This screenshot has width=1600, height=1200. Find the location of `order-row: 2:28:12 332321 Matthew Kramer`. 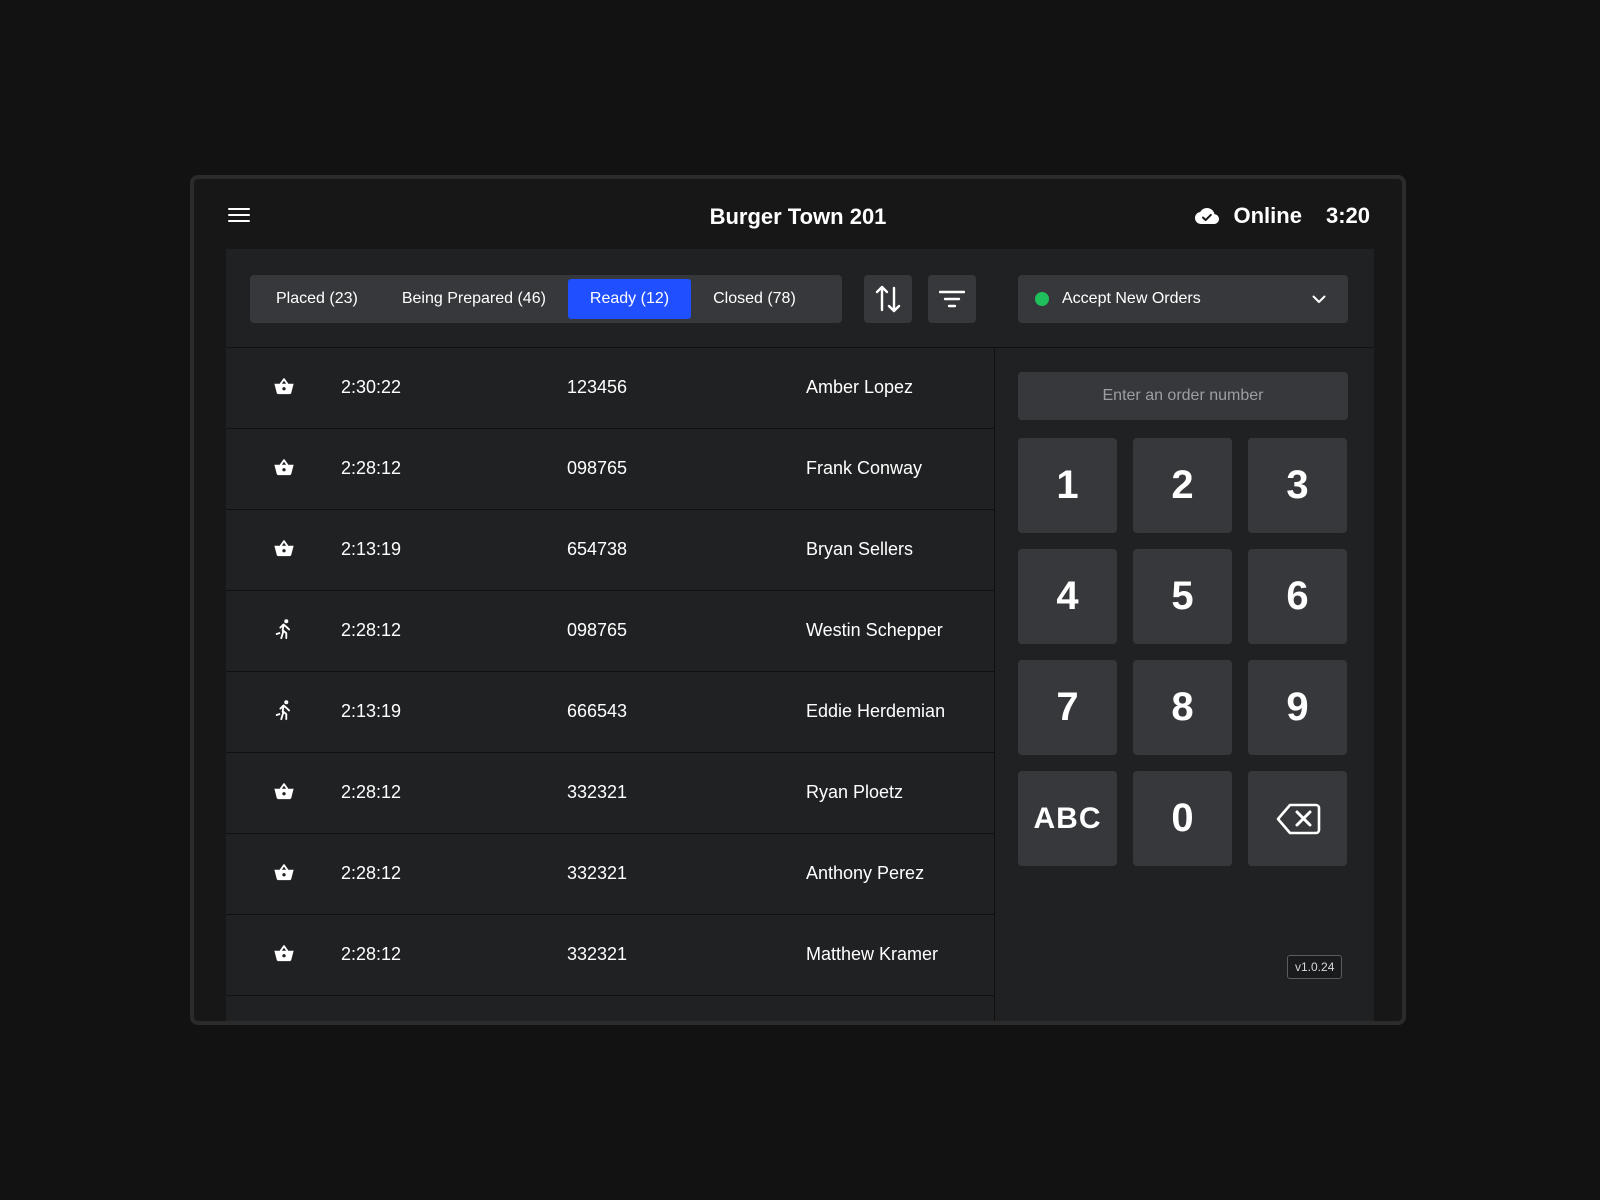

order-row: 2:28:12 332321 Matthew Kramer is located at coordinates (610, 955).